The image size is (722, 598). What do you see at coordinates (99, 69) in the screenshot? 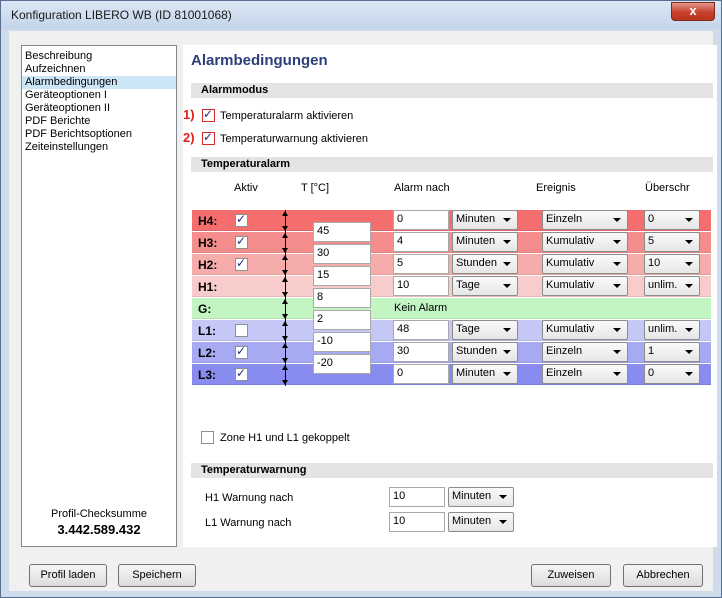
I see `sidebar-item-aufzeichnen: Aufzeichnen` at bounding box center [99, 69].